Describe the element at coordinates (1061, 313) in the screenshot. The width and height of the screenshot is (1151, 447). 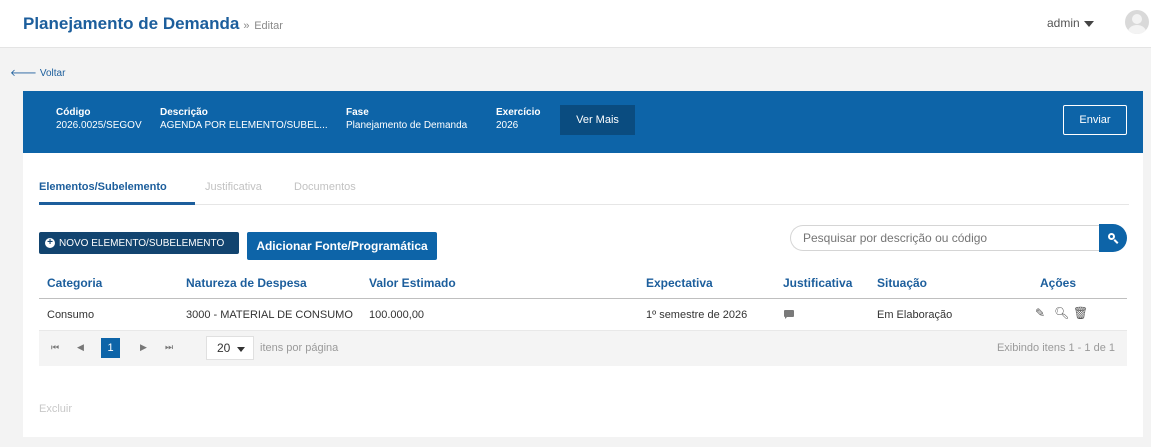
I see `view-icon: 🔍︎` at that location.